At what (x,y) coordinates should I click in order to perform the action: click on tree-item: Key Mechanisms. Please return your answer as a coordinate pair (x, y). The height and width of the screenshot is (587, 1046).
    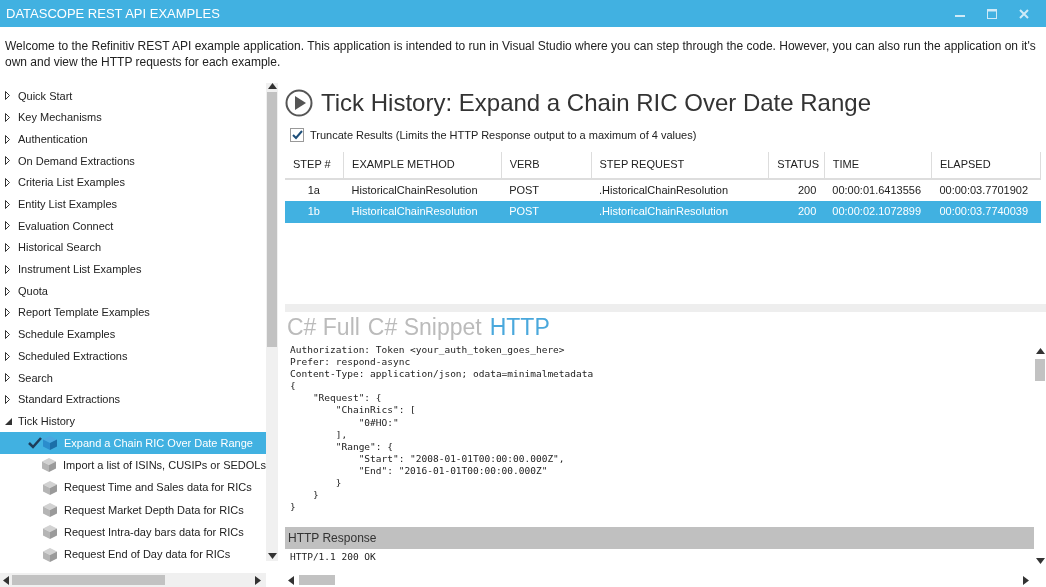
    Looking at the image, I should click on (60, 117).